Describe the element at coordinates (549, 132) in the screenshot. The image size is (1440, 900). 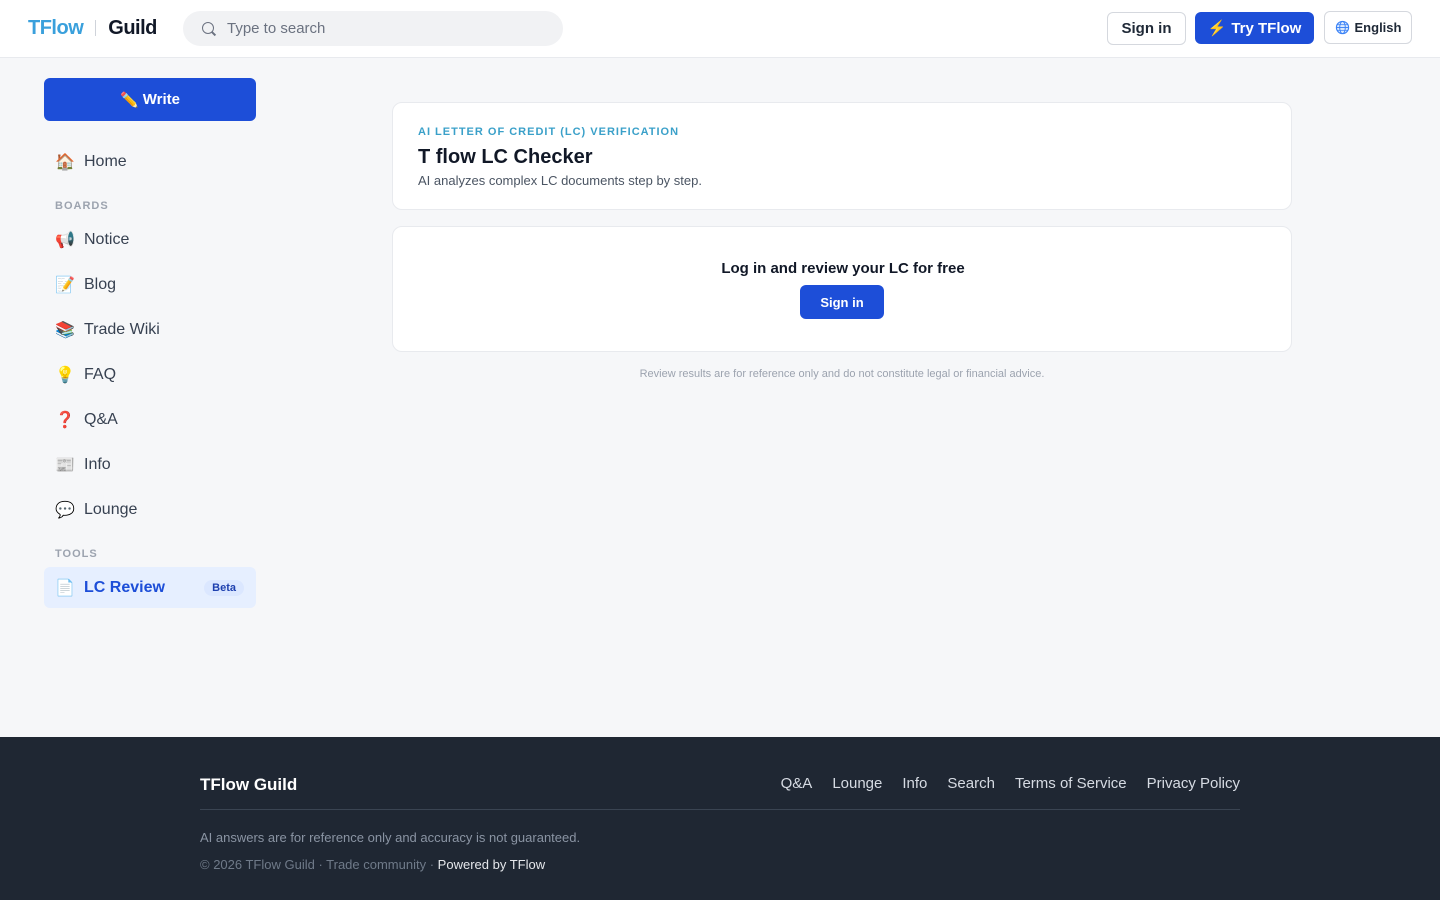
I see `card-kicker: AI LETTER OF CREDIT (LC) VERIFICATION` at that location.